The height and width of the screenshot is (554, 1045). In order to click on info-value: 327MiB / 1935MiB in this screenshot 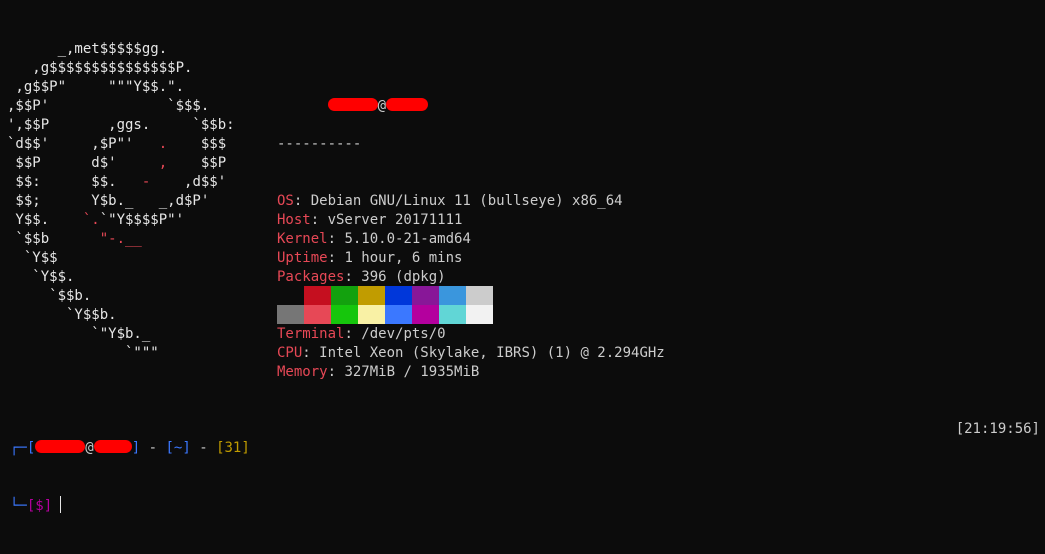, I will do `click(412, 372)`.